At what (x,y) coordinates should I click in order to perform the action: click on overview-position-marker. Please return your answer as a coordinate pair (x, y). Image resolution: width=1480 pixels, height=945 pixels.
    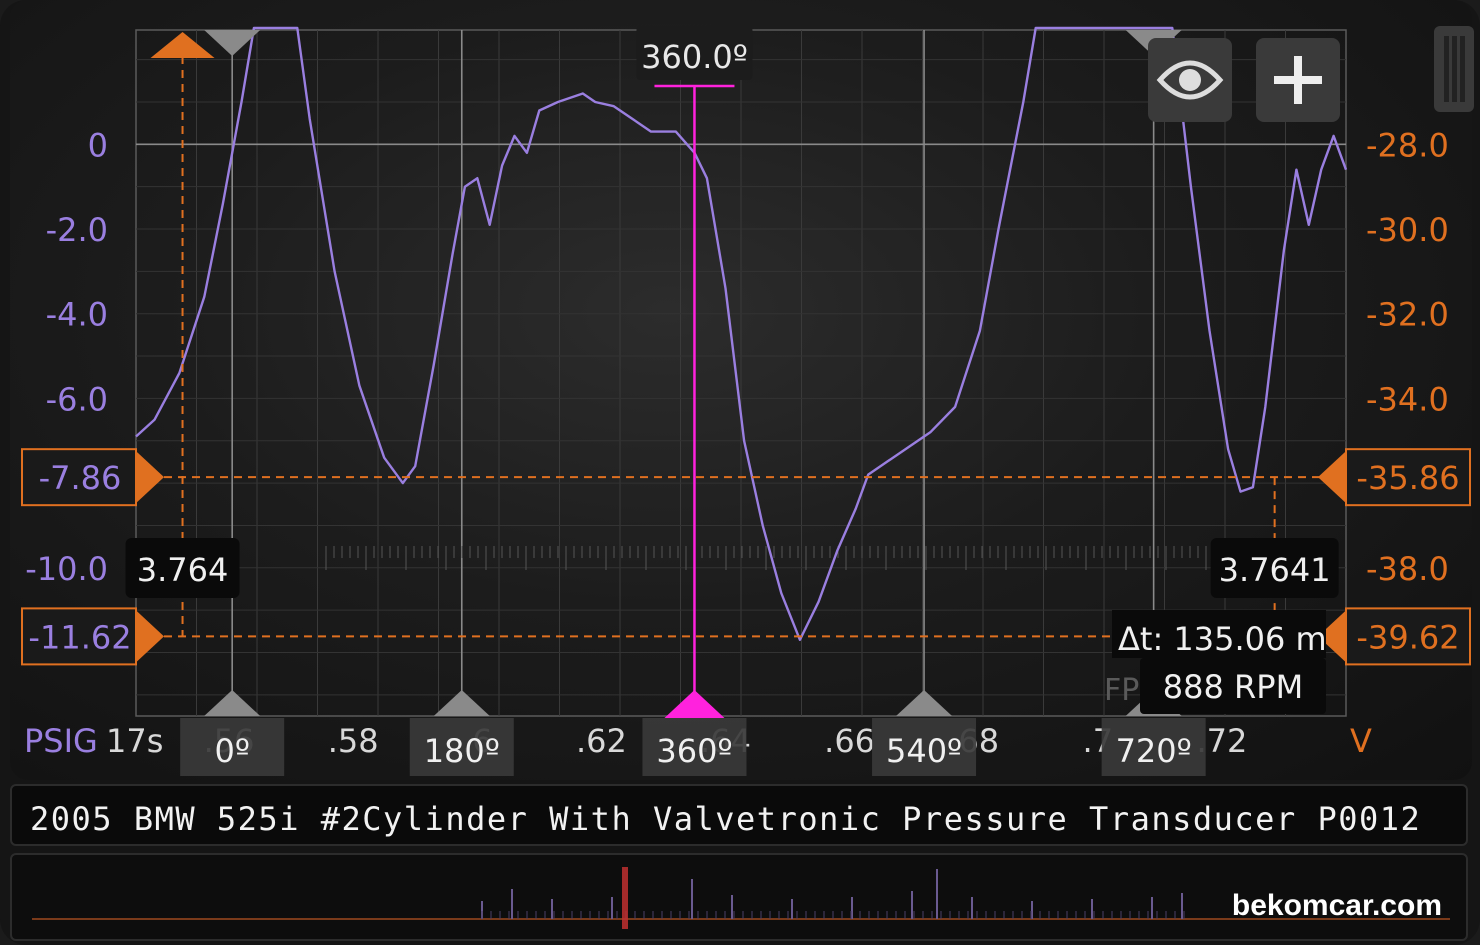
    Looking at the image, I should click on (625, 898).